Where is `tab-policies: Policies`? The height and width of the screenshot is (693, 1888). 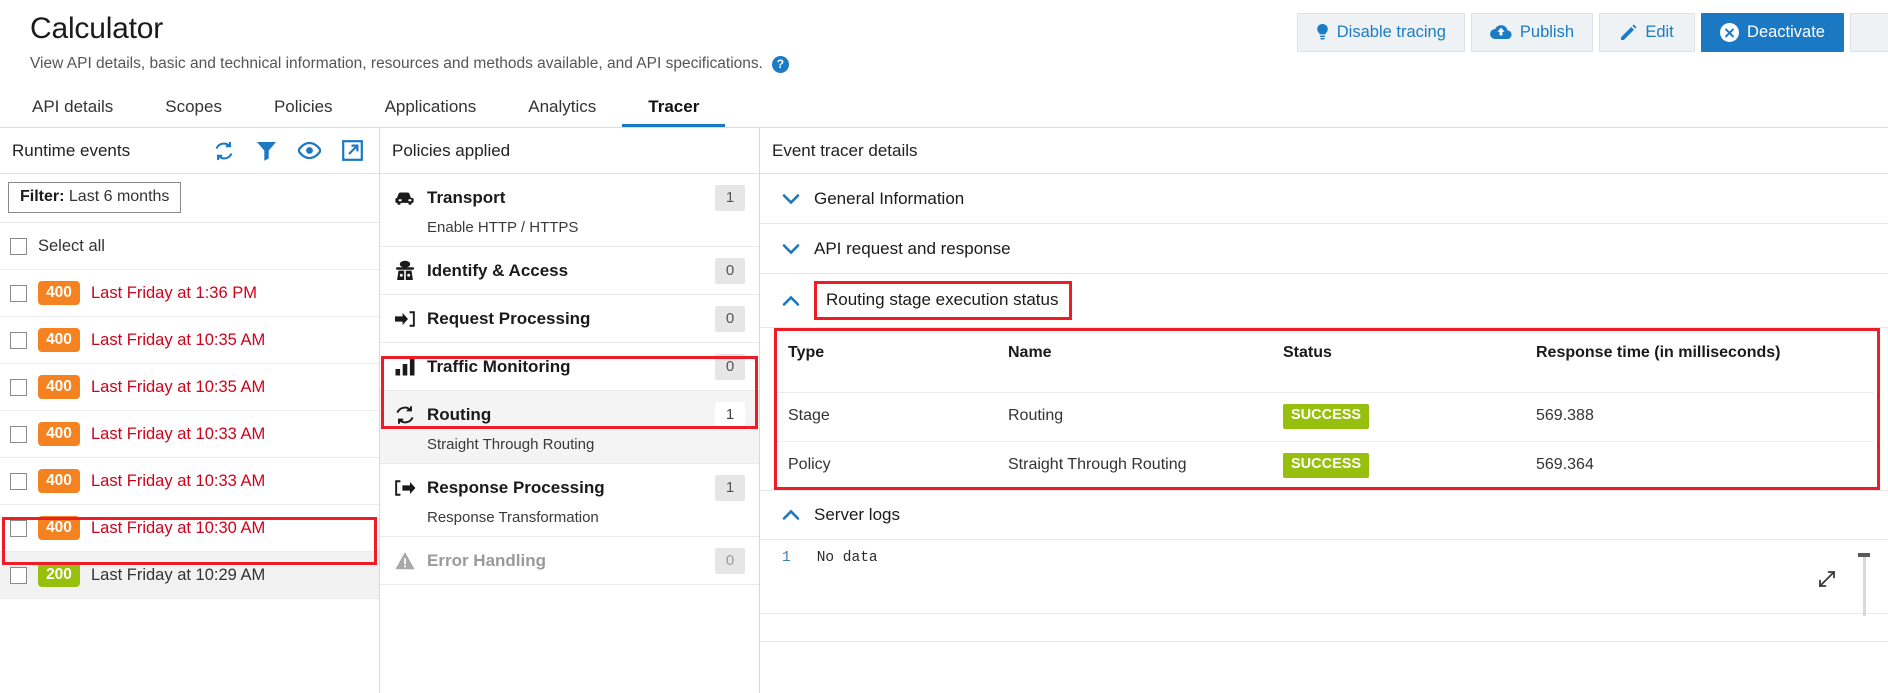 tab-policies: Policies is located at coordinates (303, 106).